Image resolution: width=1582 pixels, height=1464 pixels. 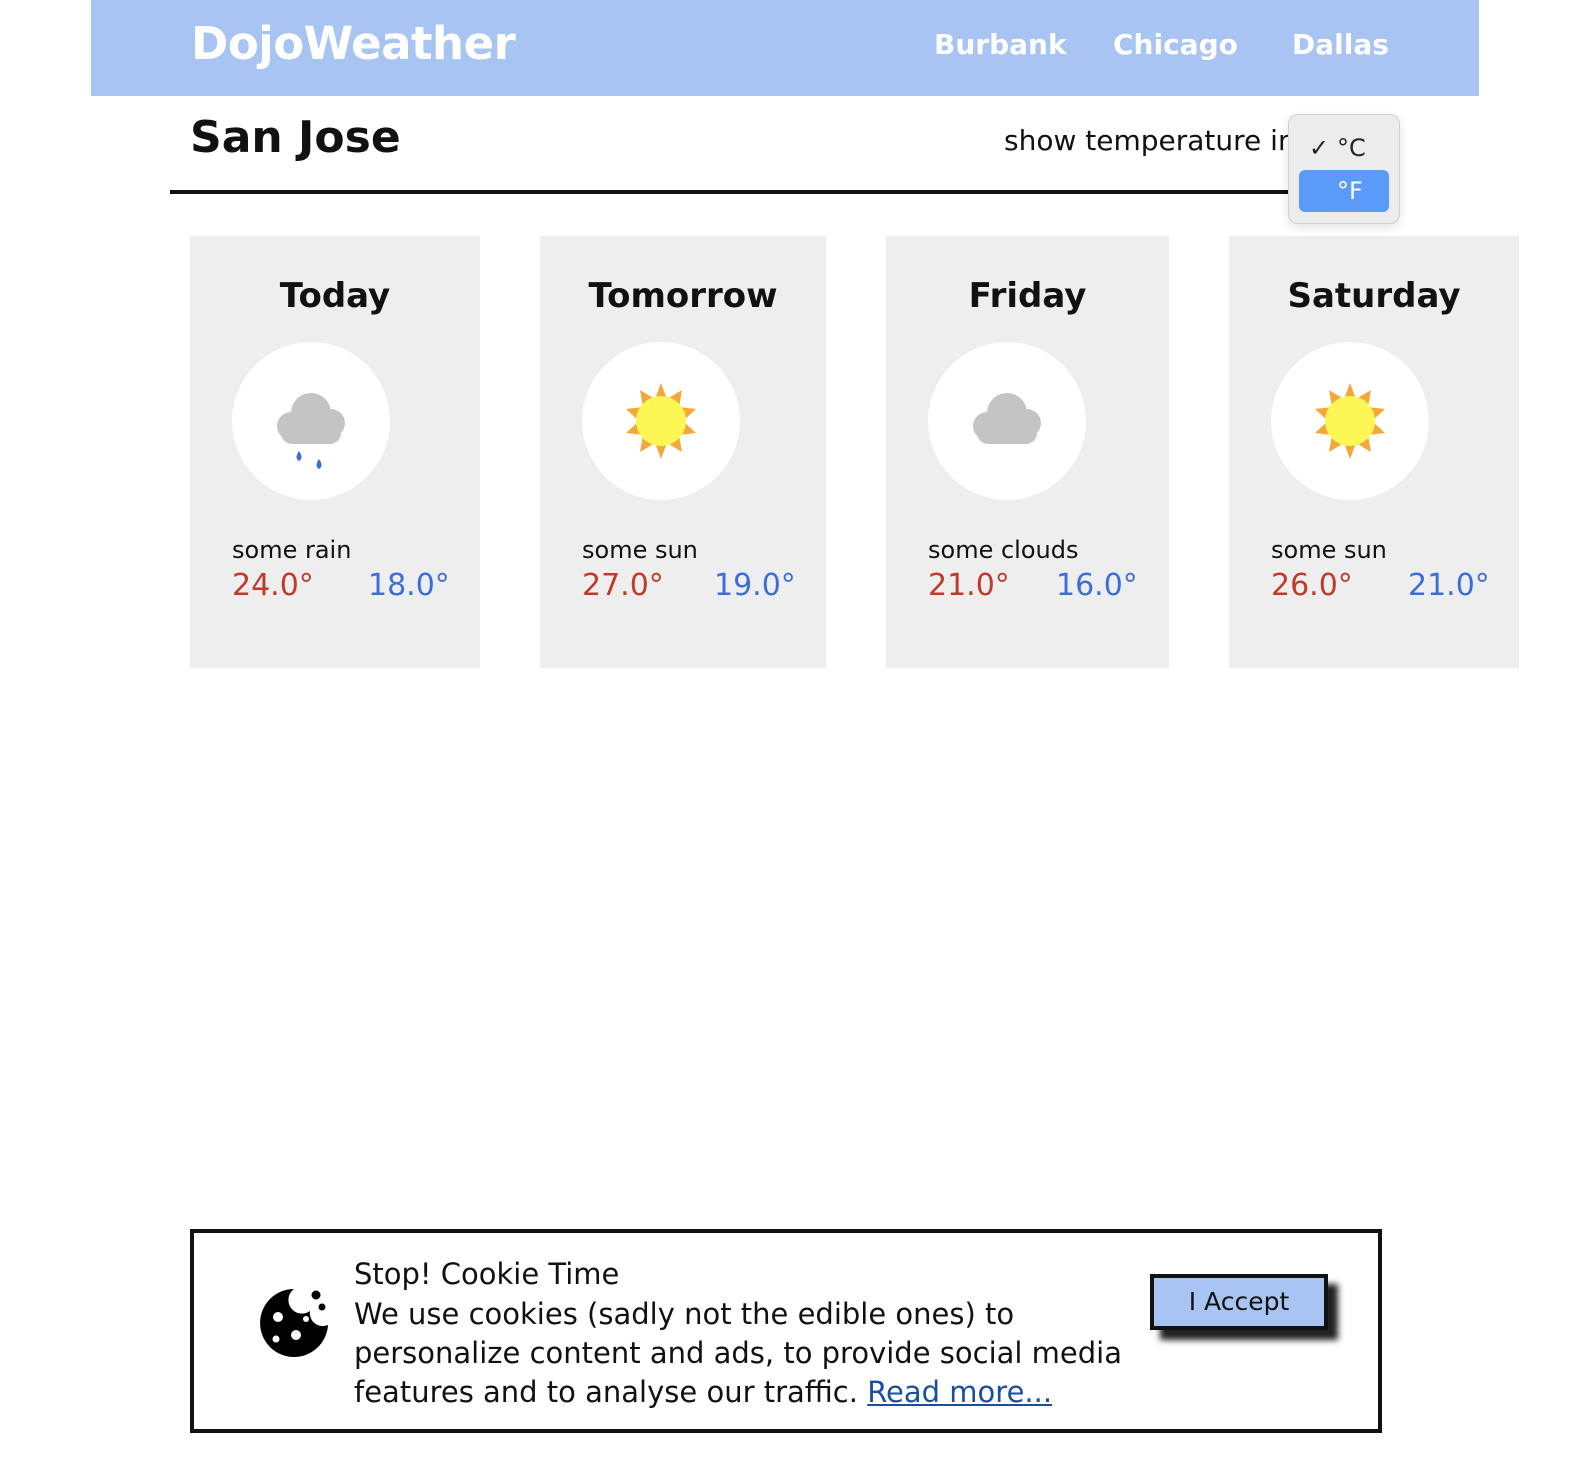 I want to click on forecast-card-tomorrow: Tomorrow some sun 27.0° 19.0°, so click(x=683, y=452).